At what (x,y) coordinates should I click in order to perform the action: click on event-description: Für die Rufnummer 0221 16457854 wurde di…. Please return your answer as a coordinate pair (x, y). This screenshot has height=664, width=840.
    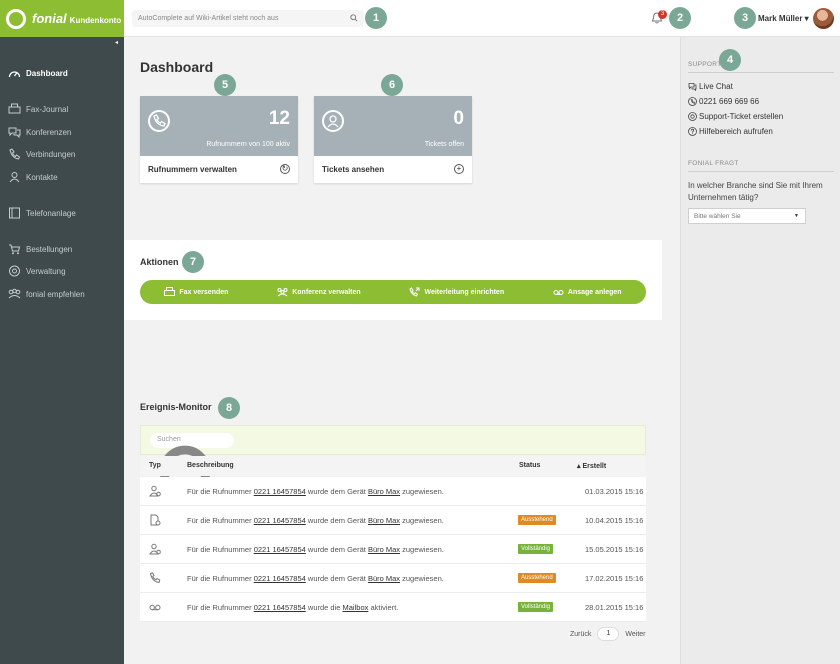
    Looking at the image, I should click on (293, 607).